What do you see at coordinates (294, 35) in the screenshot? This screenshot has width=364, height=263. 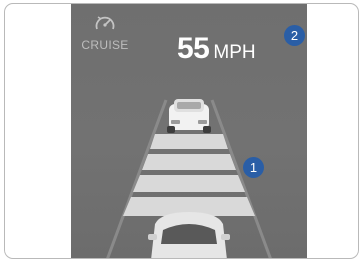 I see `callout-badge-2: 2` at bounding box center [294, 35].